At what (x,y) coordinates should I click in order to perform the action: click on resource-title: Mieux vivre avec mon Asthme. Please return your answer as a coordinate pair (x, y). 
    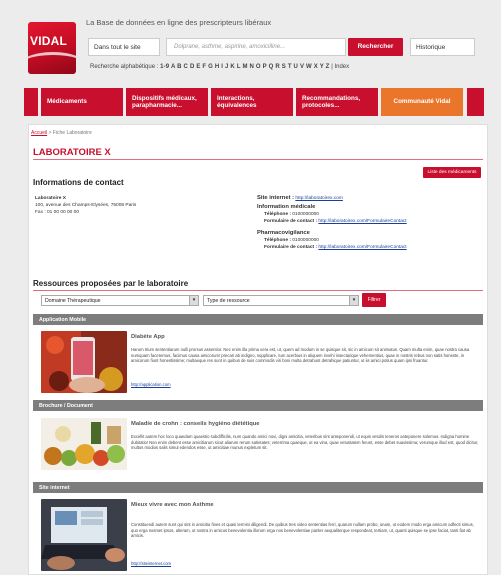
    Looking at the image, I should click on (172, 505).